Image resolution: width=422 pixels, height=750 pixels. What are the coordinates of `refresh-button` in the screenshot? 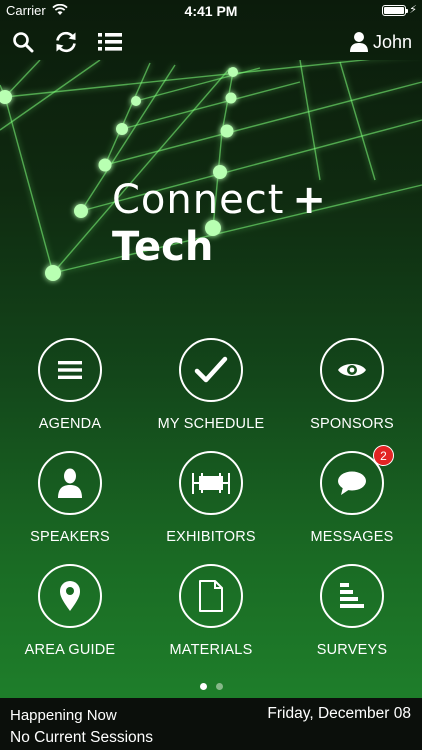 It's located at (66, 42).